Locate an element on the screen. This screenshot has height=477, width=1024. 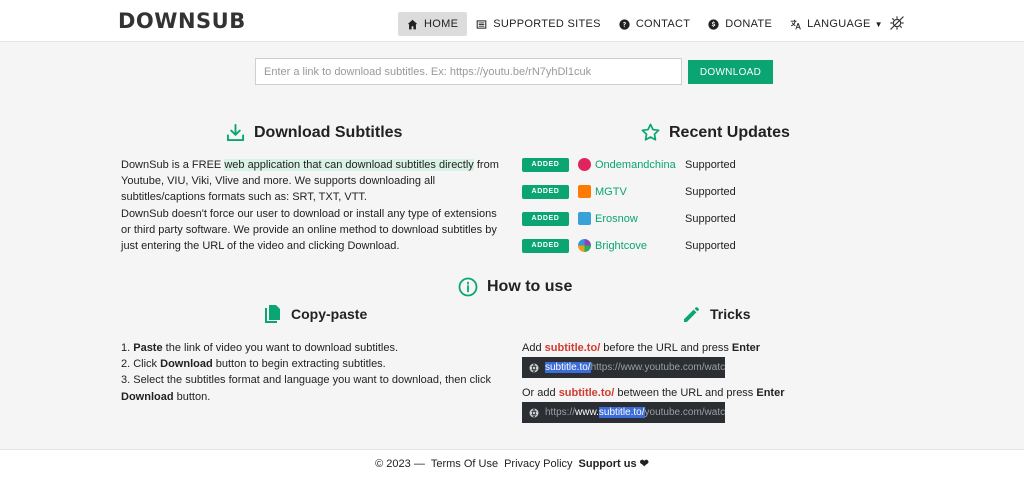
url-2-rest: youtube.com/watch?v= is located at coordinates (684, 412).